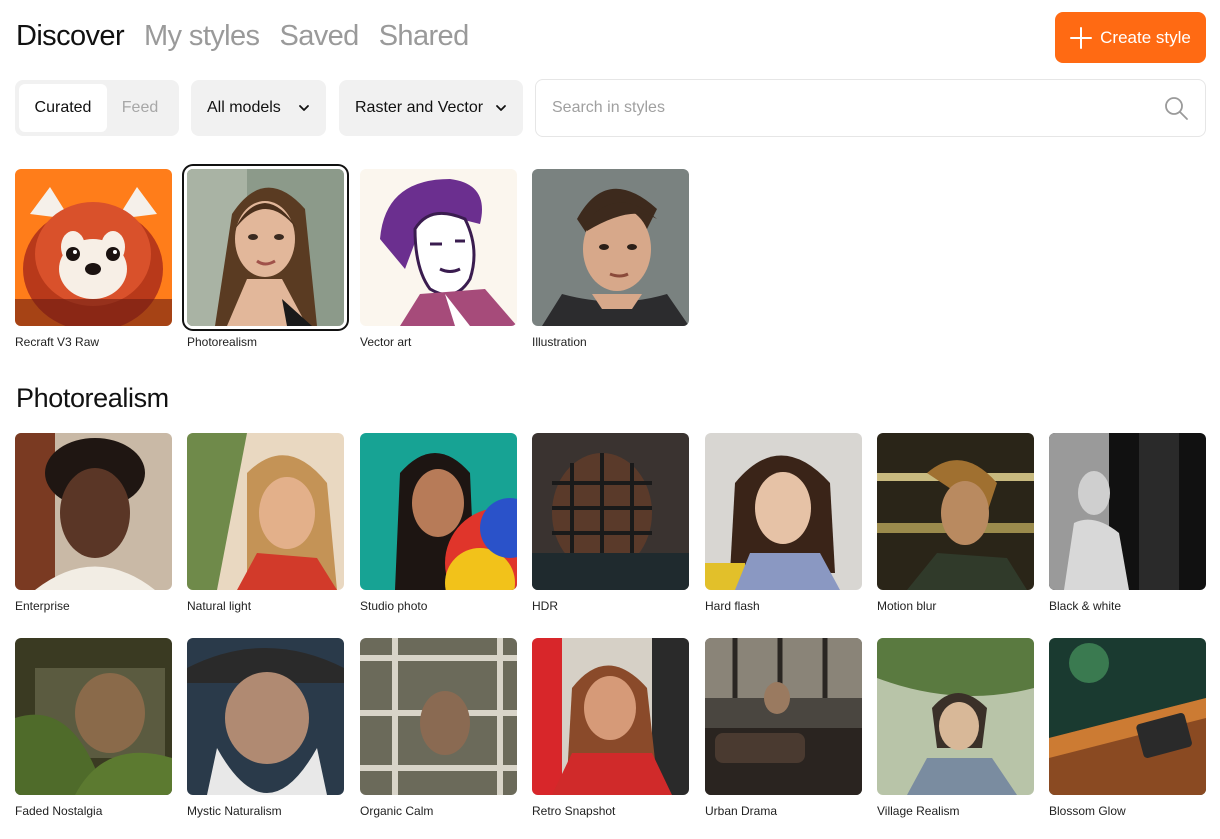 The width and height of the screenshot is (1220, 839). Describe the element at coordinates (202, 36) in the screenshot. I see `tab-my-styles: My styles` at that location.